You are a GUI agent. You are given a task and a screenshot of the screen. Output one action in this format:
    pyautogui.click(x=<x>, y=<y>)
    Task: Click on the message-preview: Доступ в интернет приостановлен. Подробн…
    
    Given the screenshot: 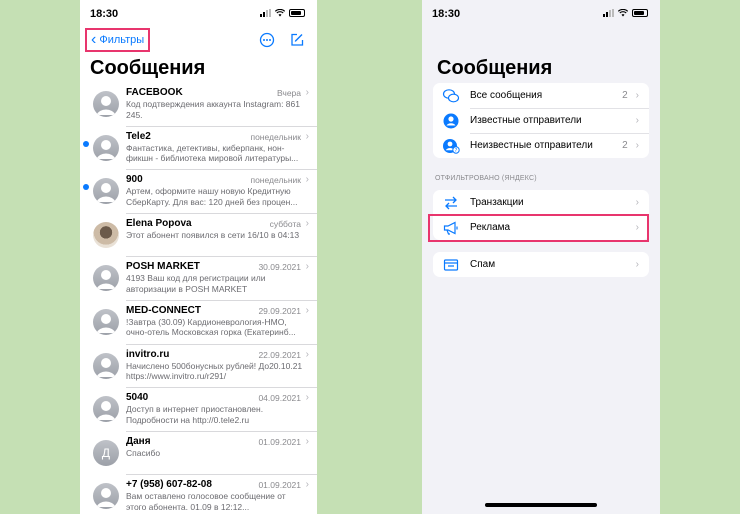 What is the action you would take?
    pyautogui.click(x=195, y=414)
    